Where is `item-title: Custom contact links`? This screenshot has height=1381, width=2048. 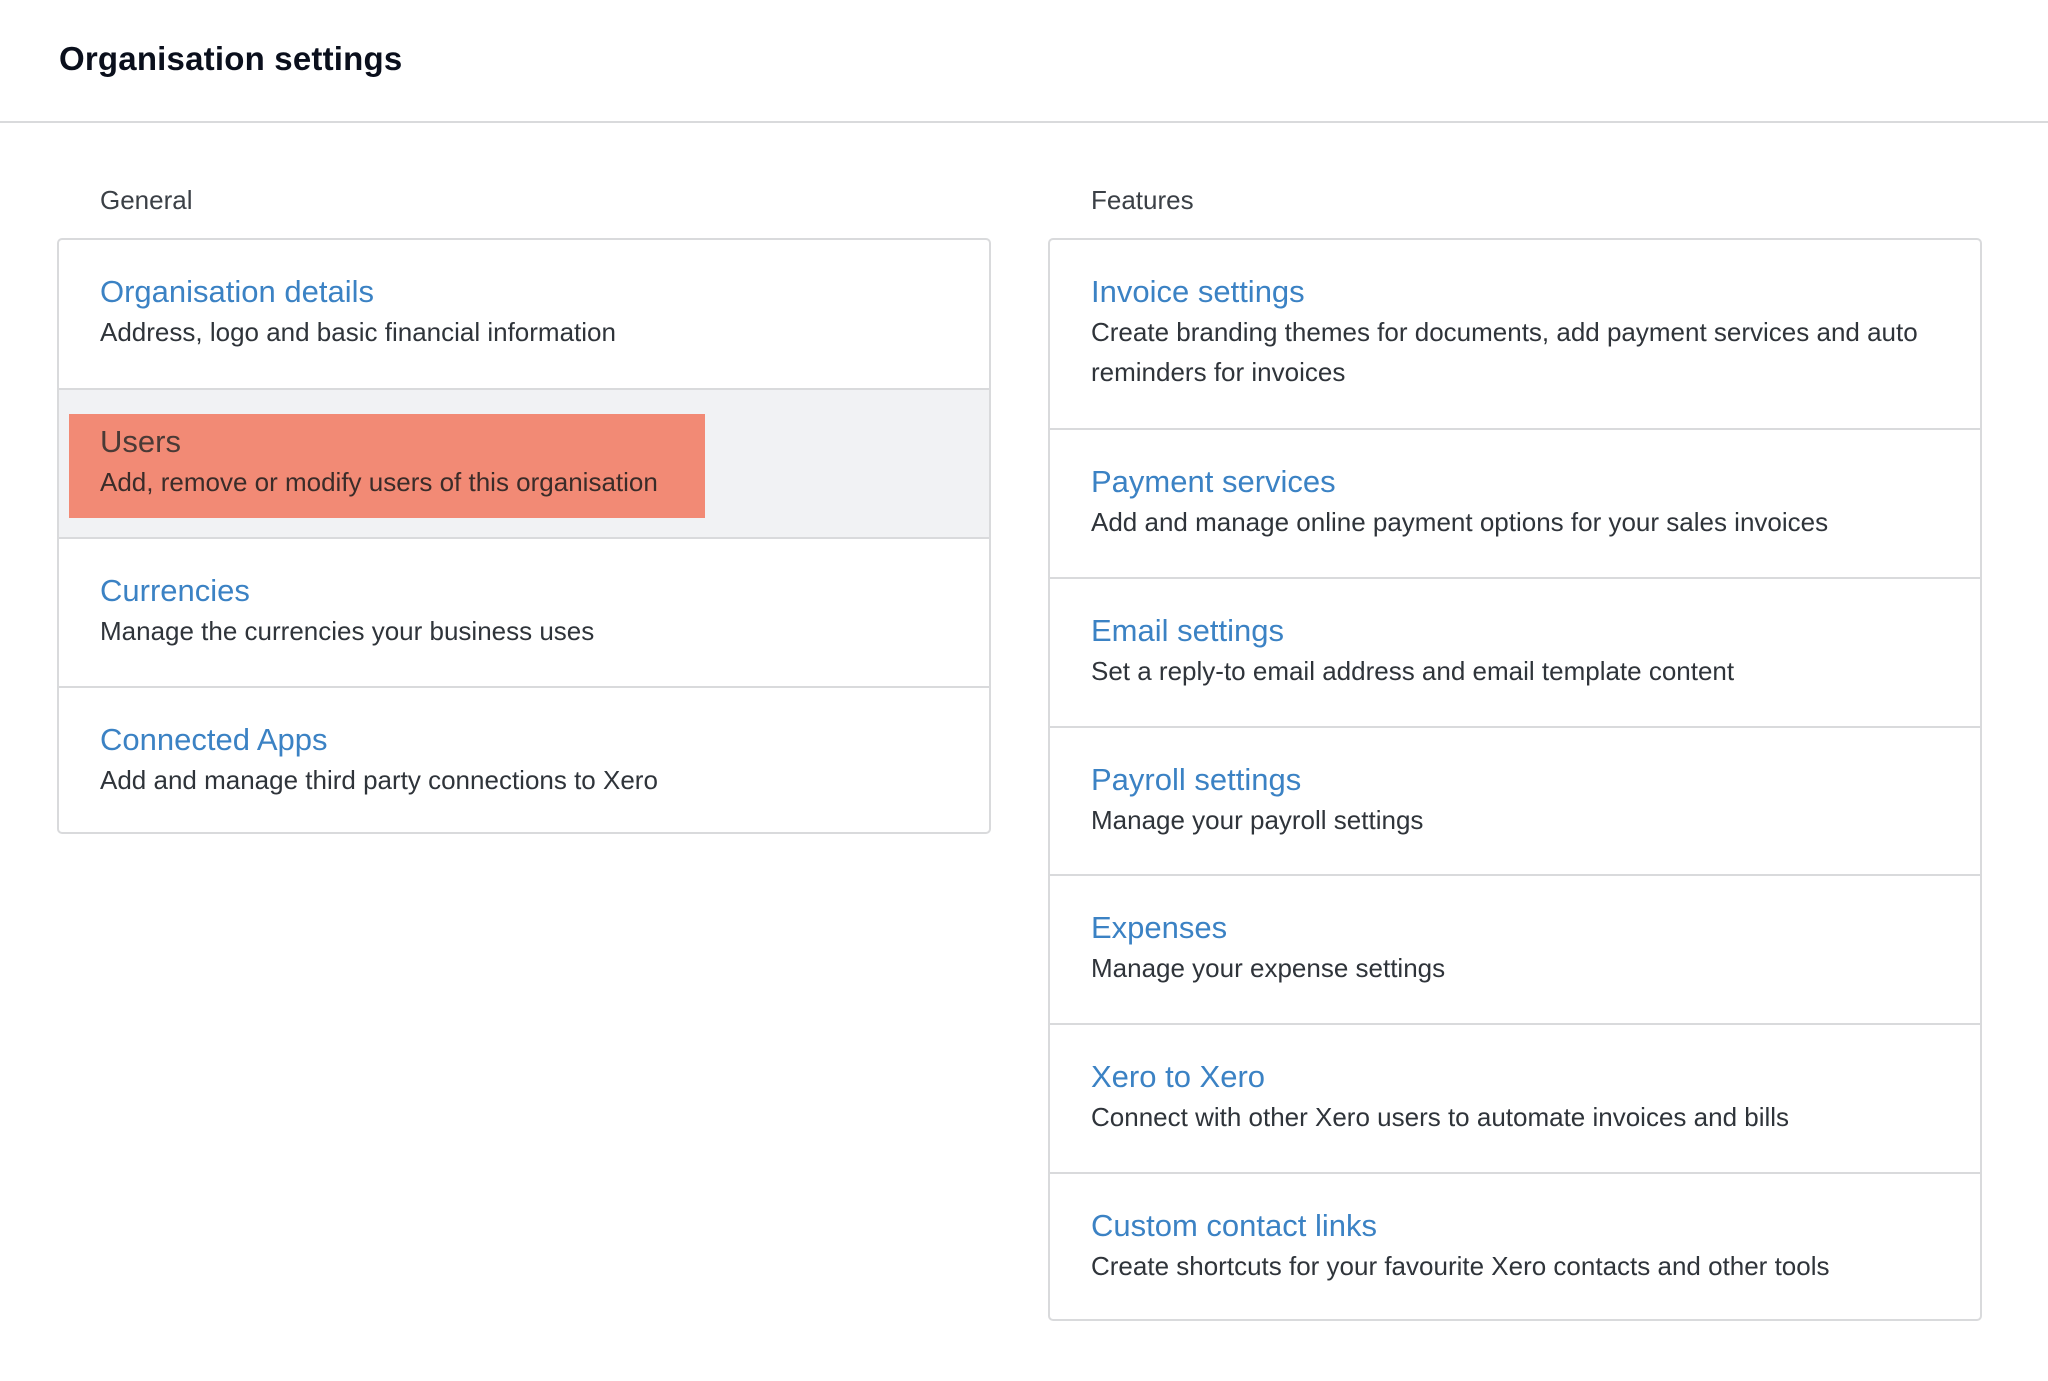
item-title: Custom contact links is located at coordinates (1515, 1226).